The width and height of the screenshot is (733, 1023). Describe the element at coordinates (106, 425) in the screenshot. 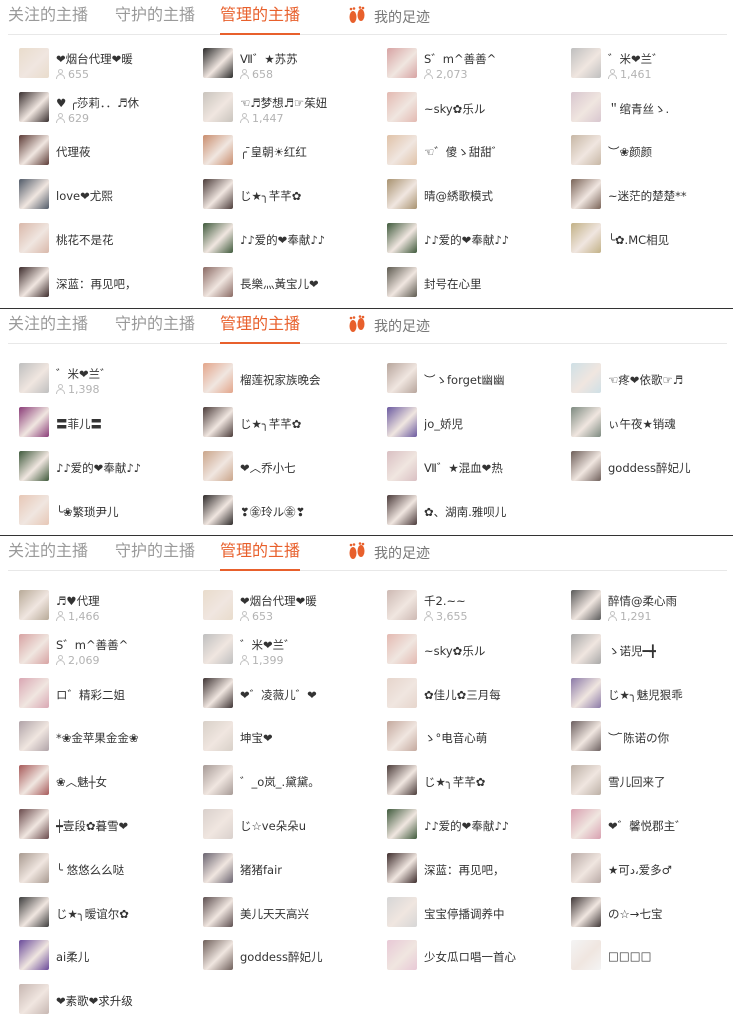

I see `anchor-item: 〓菲儿〓` at that location.